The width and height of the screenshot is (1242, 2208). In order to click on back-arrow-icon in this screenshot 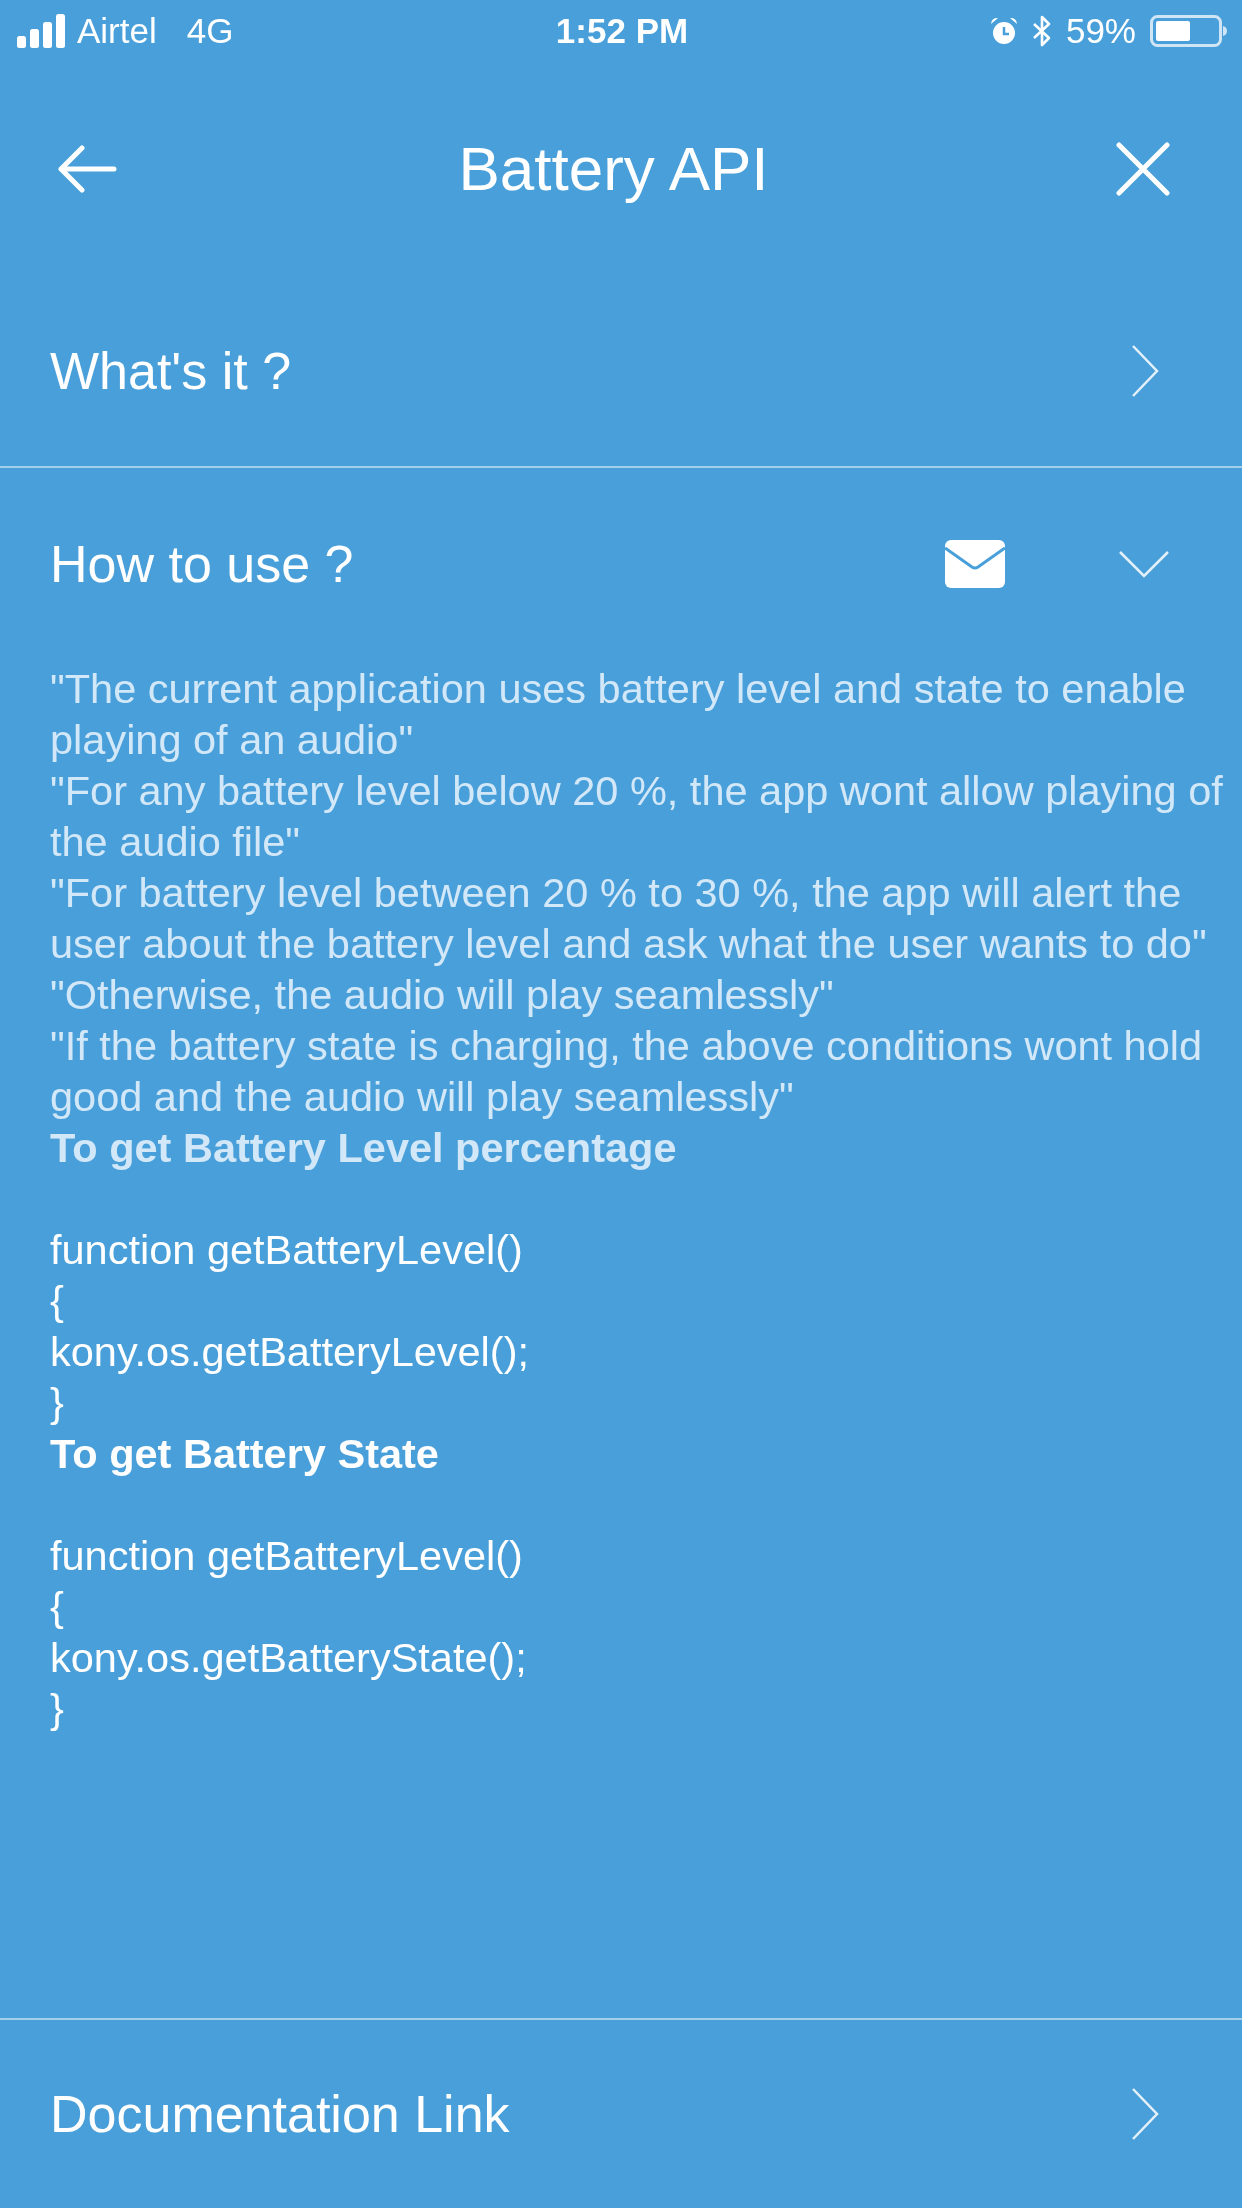, I will do `click(87, 169)`.